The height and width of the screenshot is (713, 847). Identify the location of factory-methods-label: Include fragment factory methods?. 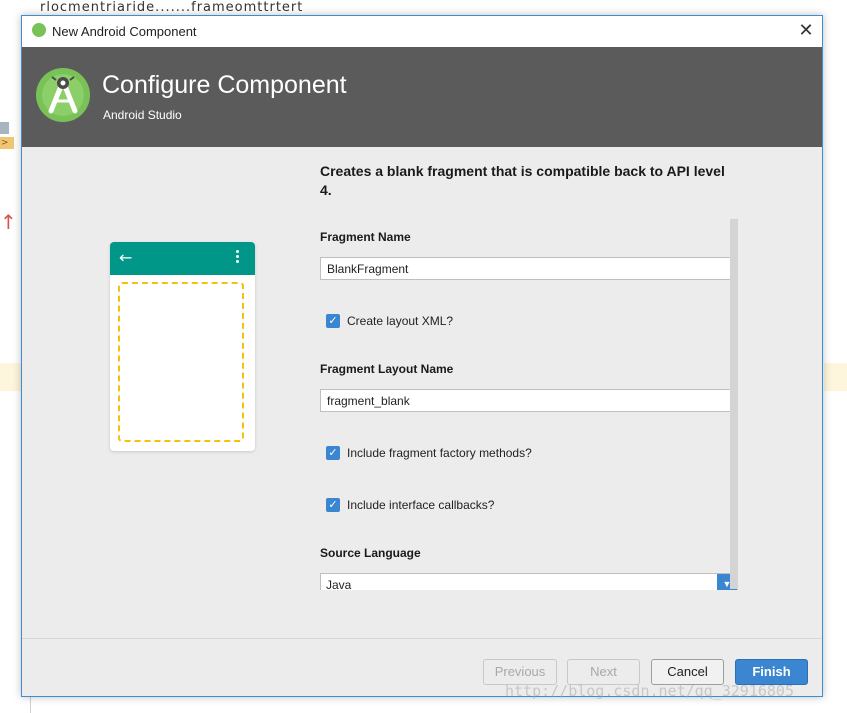
(439, 453).